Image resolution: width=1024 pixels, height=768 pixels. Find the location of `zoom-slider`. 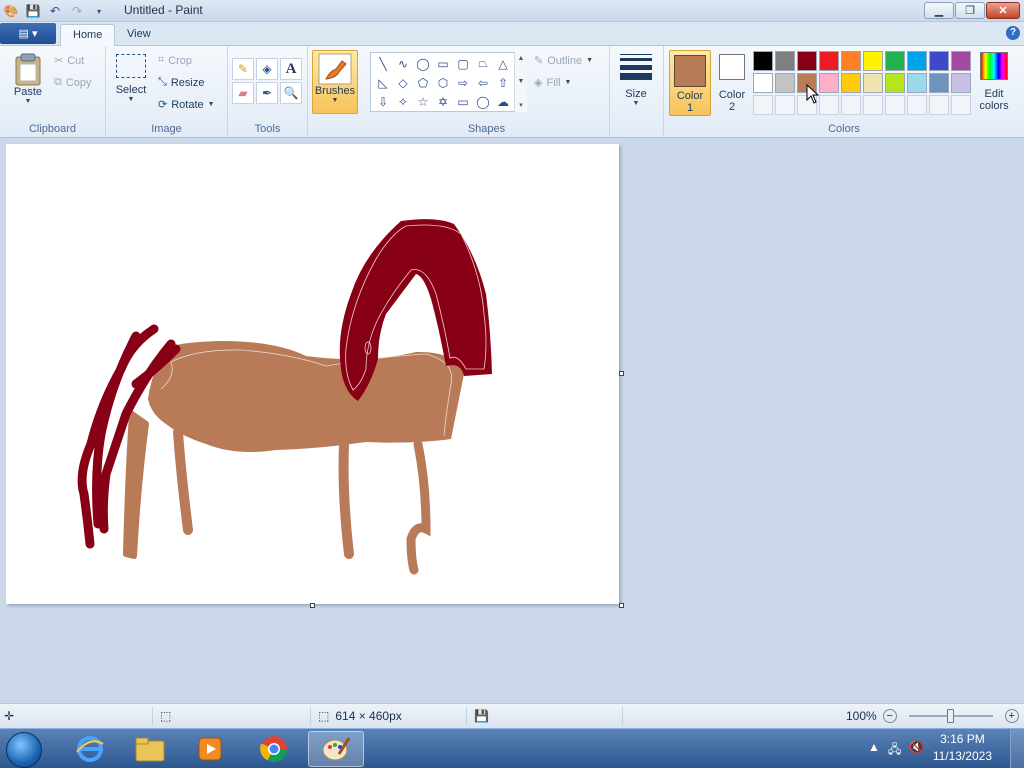

zoom-slider is located at coordinates (950, 716).